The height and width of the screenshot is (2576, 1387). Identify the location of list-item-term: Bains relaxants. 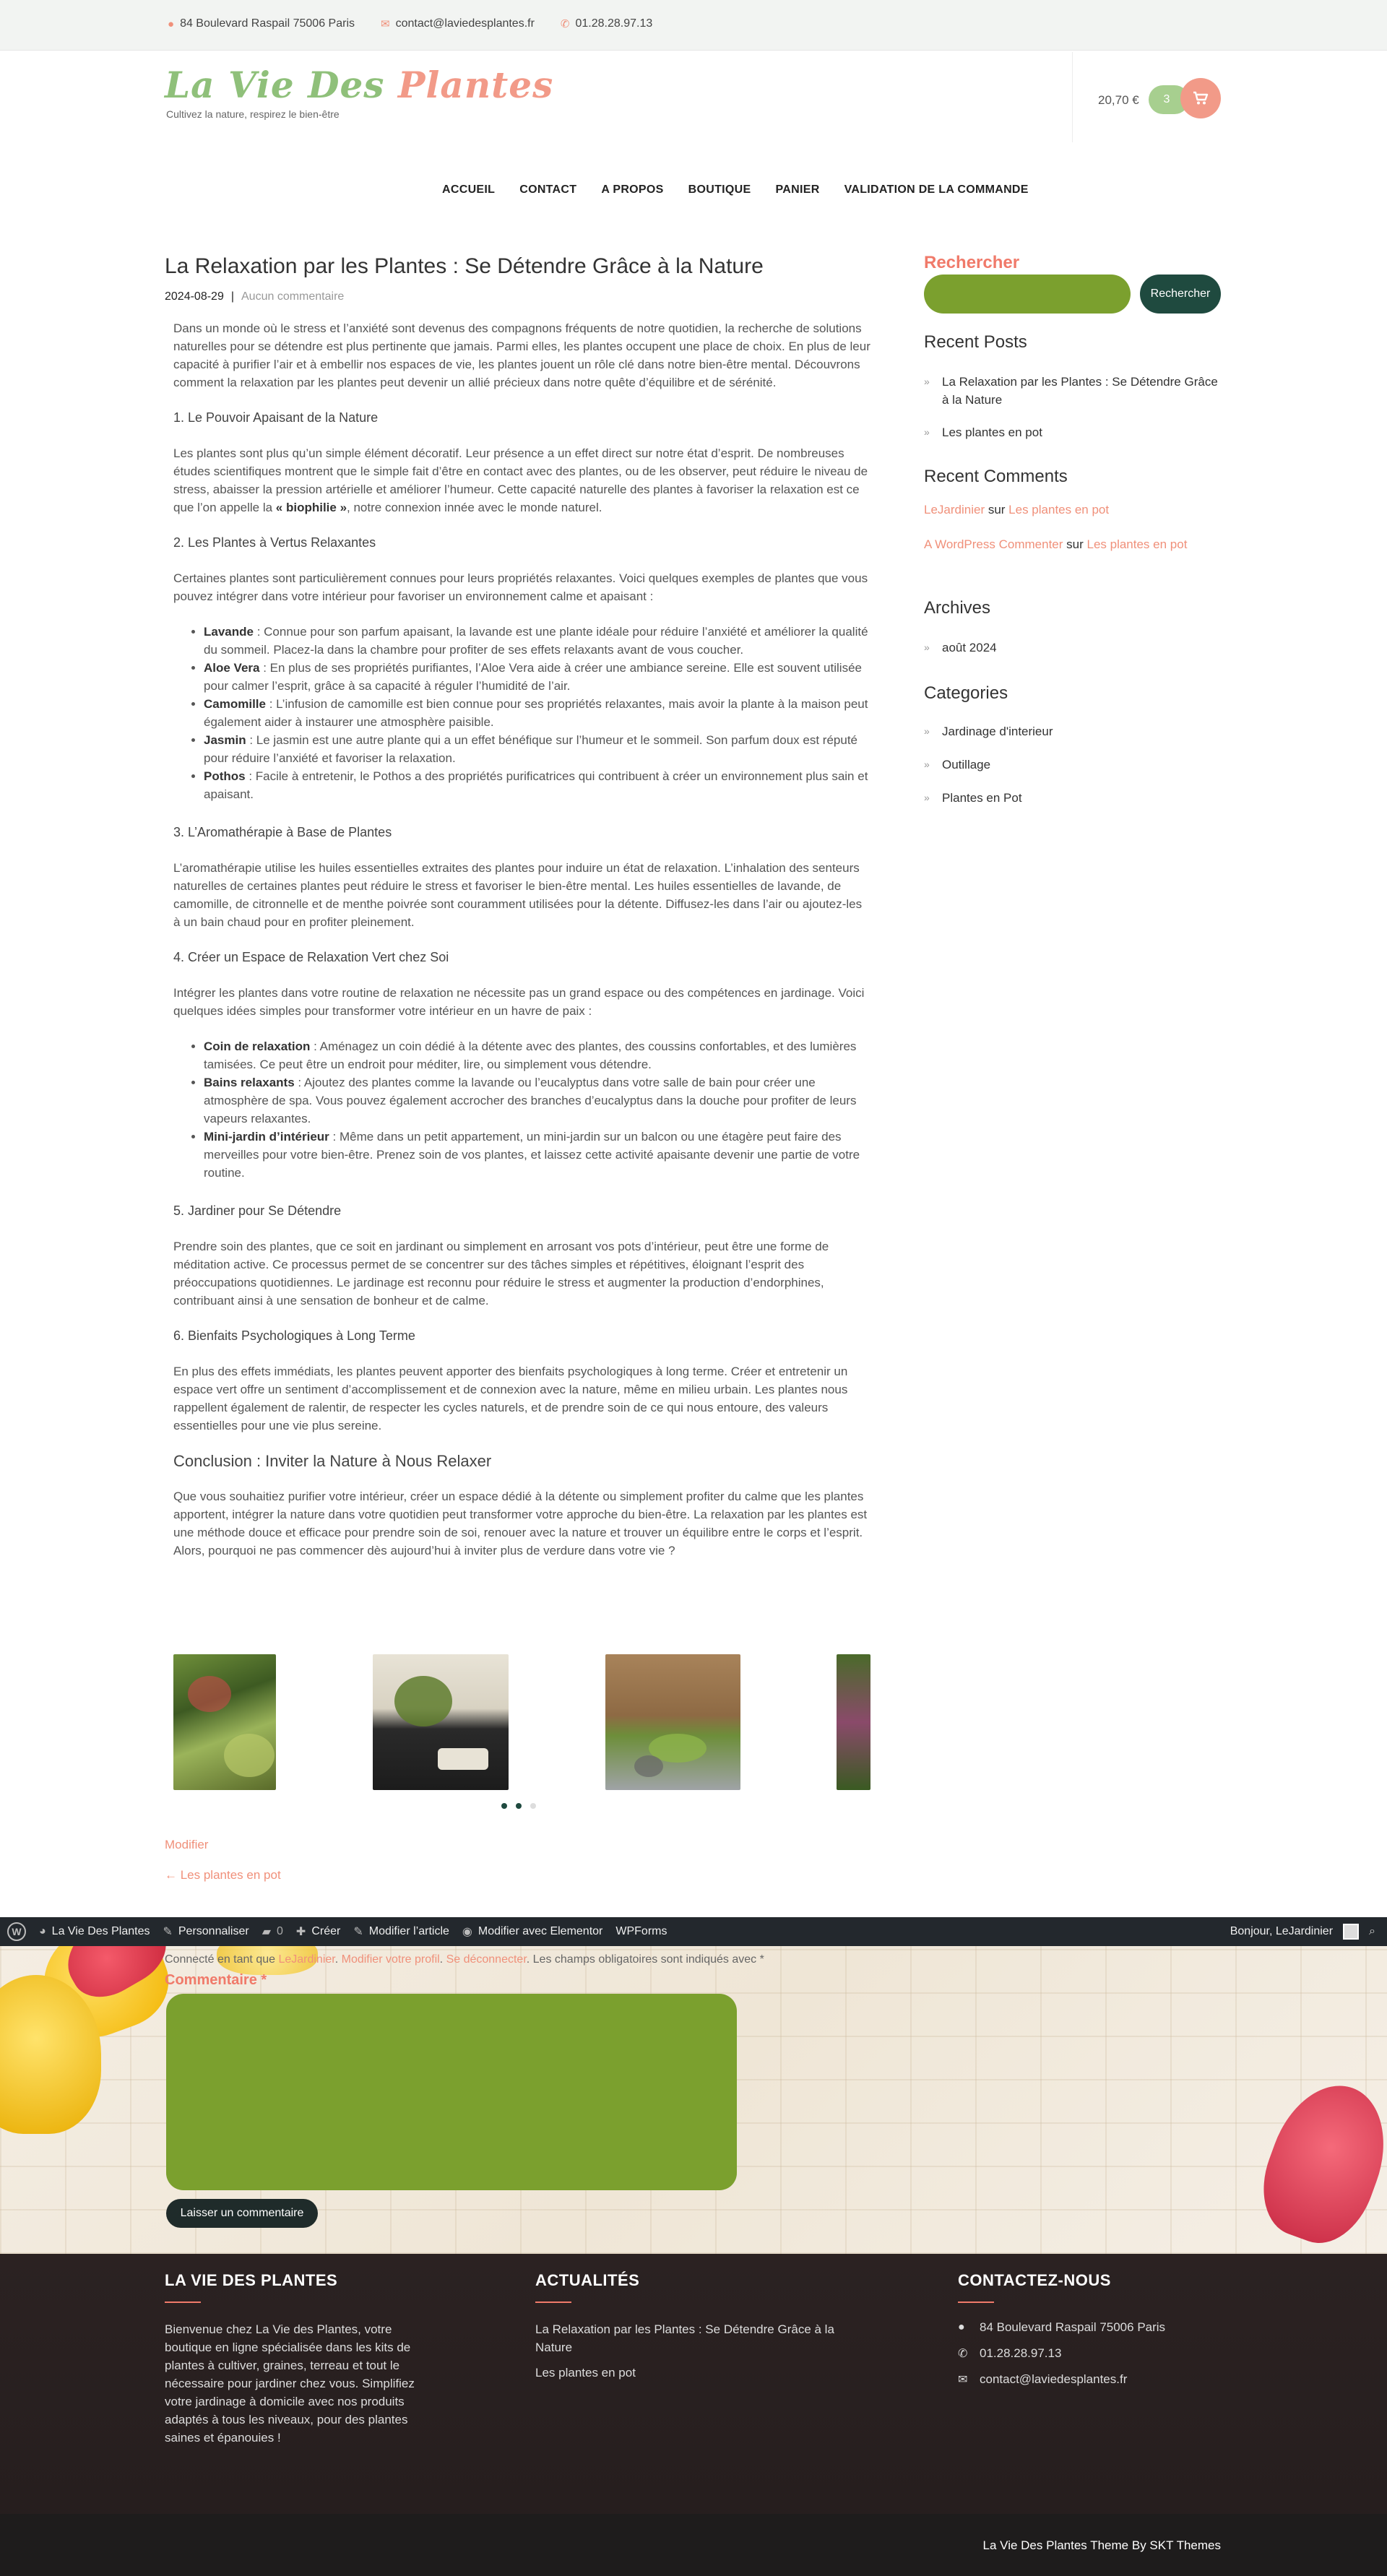
(249, 1082).